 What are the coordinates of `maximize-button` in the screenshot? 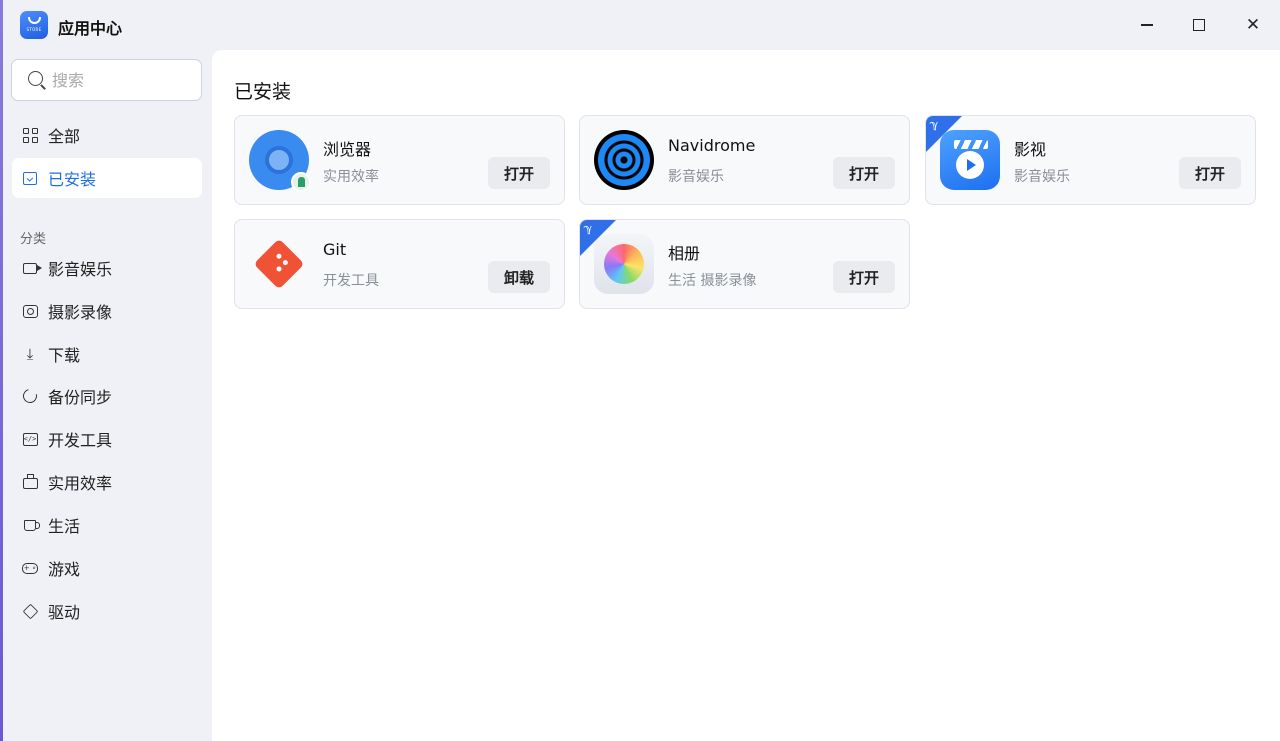 It's located at (1199, 25).